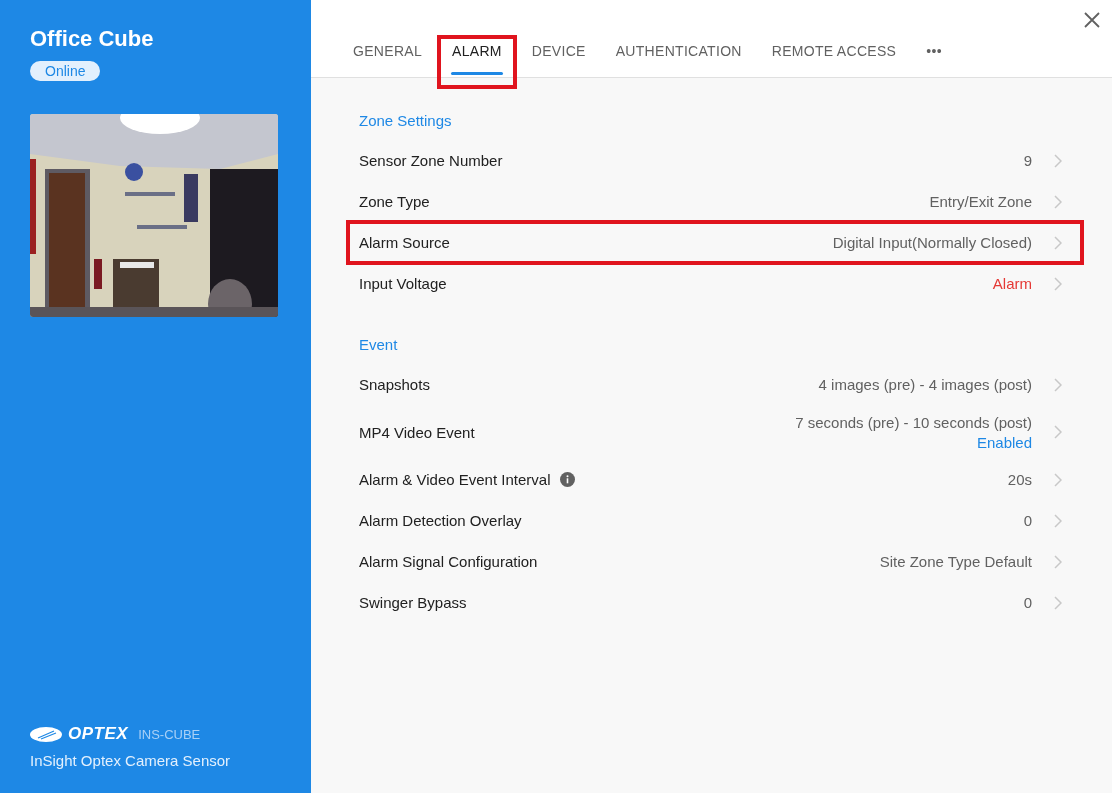  What do you see at coordinates (715, 242) in the screenshot?
I see `settings-row: Alarm Source Digital Input(Normally Closed)` at bounding box center [715, 242].